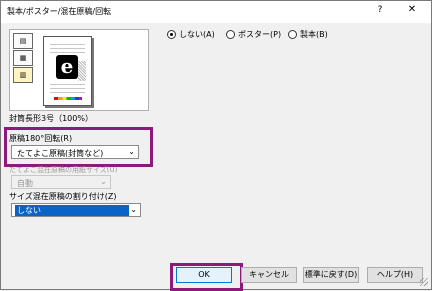 Image resolution: width=432 pixels, height=291 pixels. I want to click on cancel-button: キャンセル, so click(269, 275).